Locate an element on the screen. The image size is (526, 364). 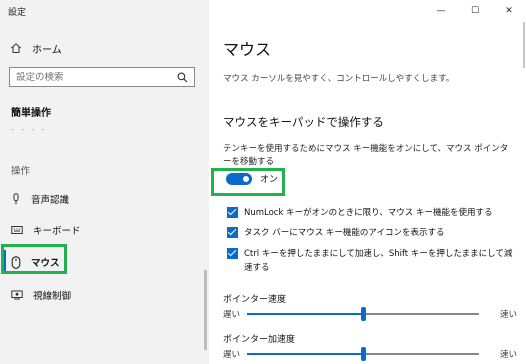
taskbar-icon-checkbox-row: タスク バーにマウス キー機能のアイコンを表示する is located at coordinates (372, 233).